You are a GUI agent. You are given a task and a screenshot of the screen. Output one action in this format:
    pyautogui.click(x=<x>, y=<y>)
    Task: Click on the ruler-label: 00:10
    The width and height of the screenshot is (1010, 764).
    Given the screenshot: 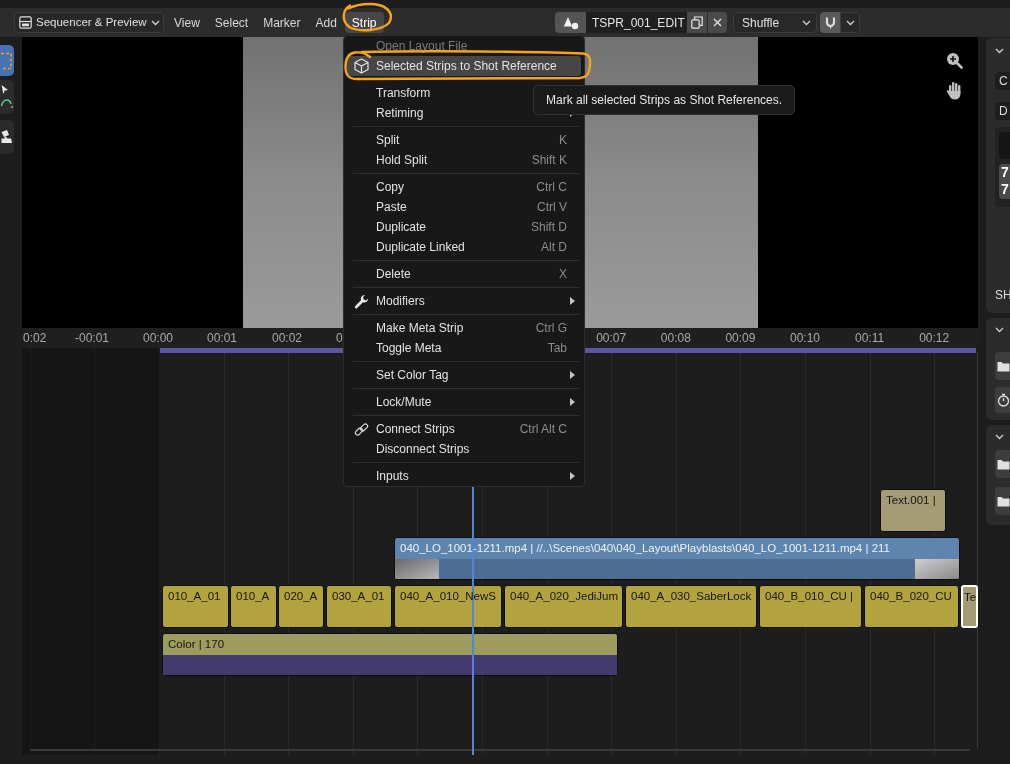 What is the action you would take?
    pyautogui.click(x=805, y=338)
    